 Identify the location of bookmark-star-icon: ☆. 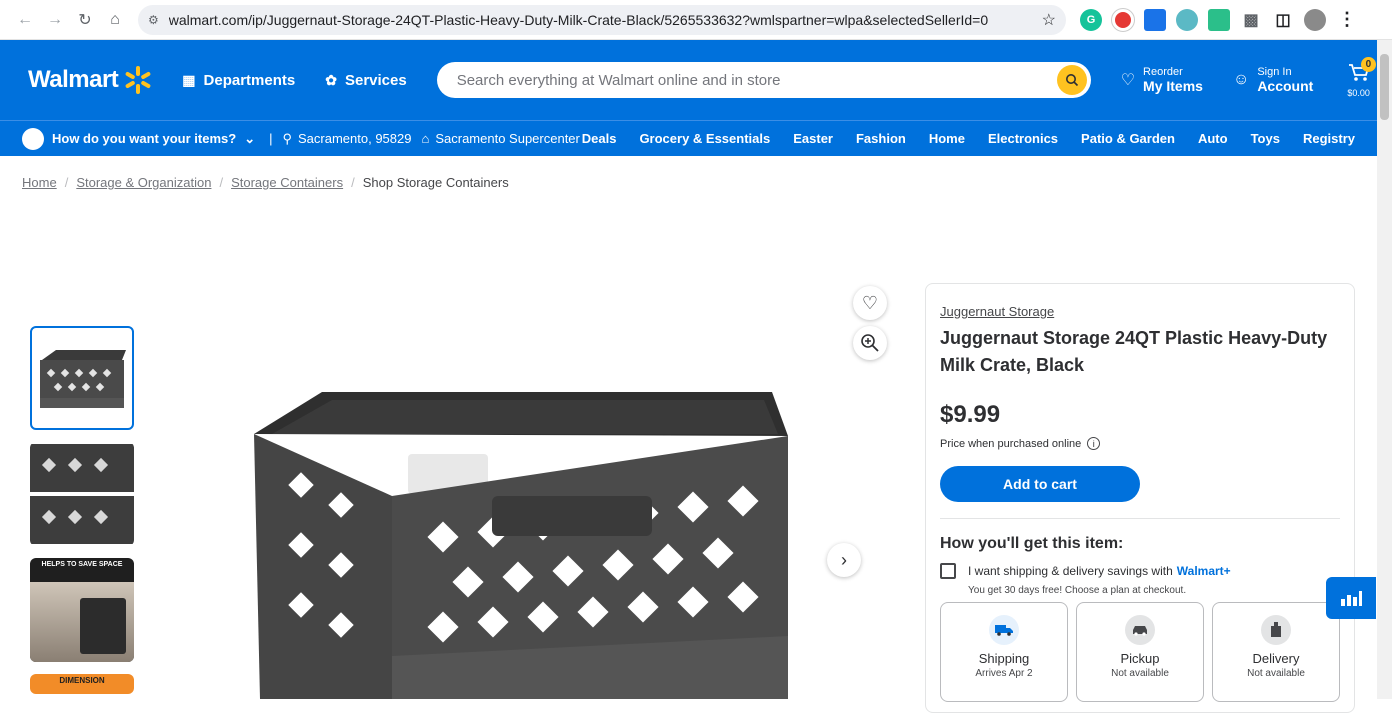
(1049, 20).